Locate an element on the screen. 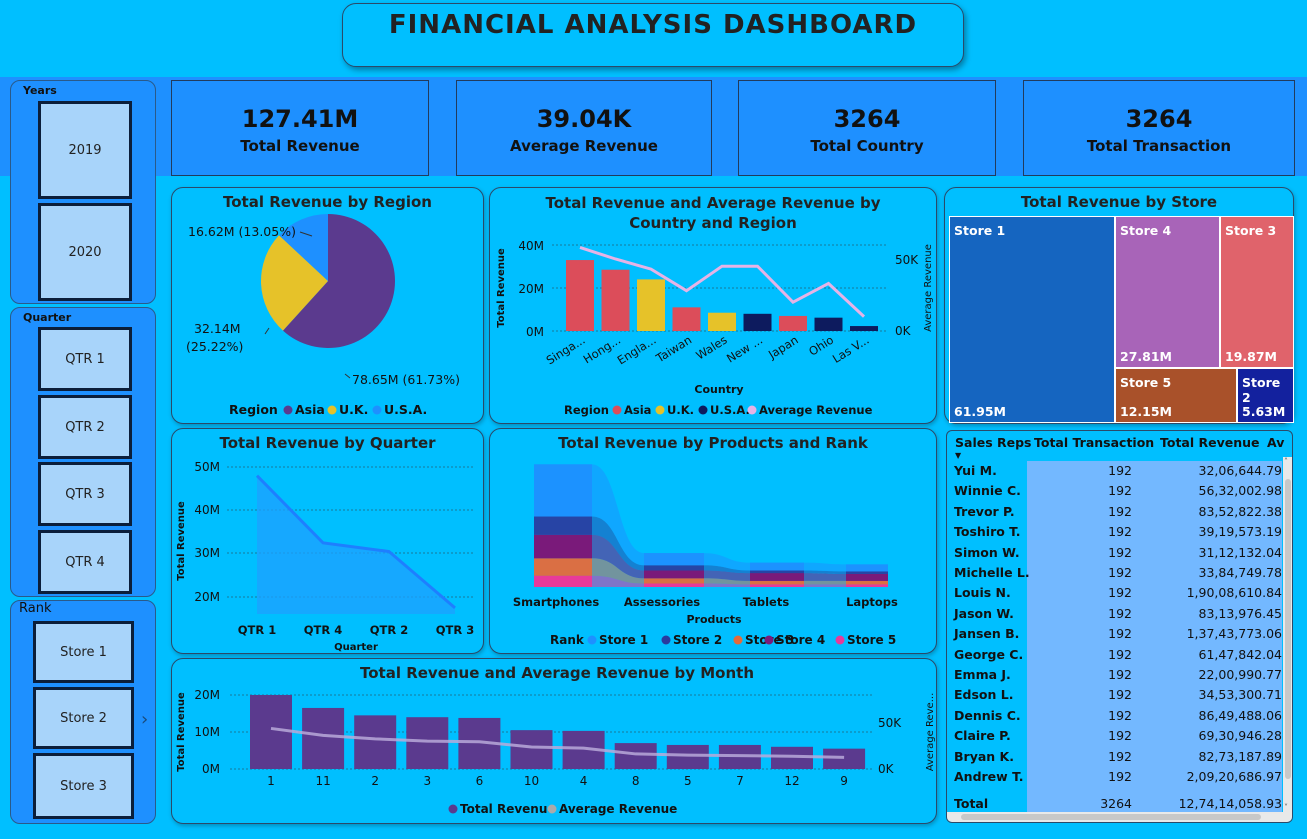  slicer-tile-2019: 2019 is located at coordinates (85, 150).